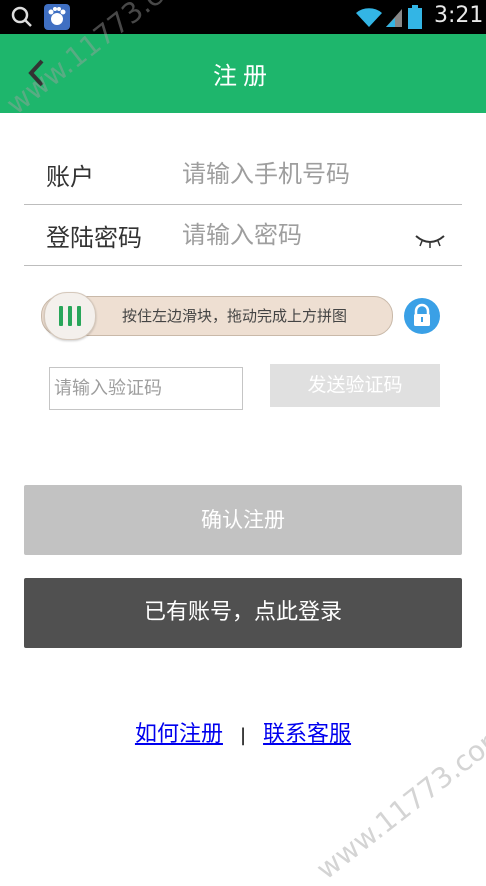  Describe the element at coordinates (459, 15) in the screenshot. I see `clock-time: 3:21` at that location.